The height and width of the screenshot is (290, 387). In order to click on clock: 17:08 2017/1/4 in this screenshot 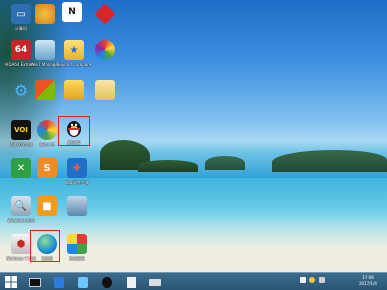, I will do `click(368, 281)`.